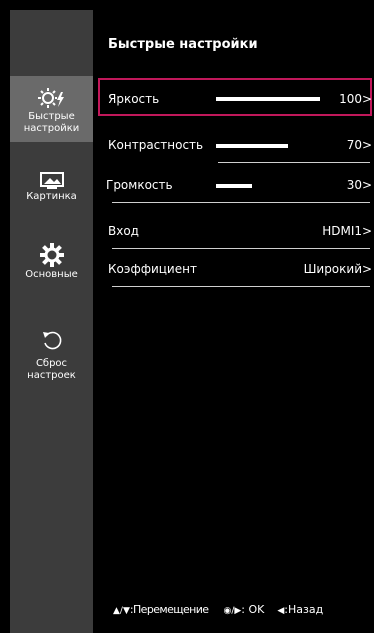 The height and width of the screenshot is (633, 374). I want to click on row-value: 100, so click(350, 99).